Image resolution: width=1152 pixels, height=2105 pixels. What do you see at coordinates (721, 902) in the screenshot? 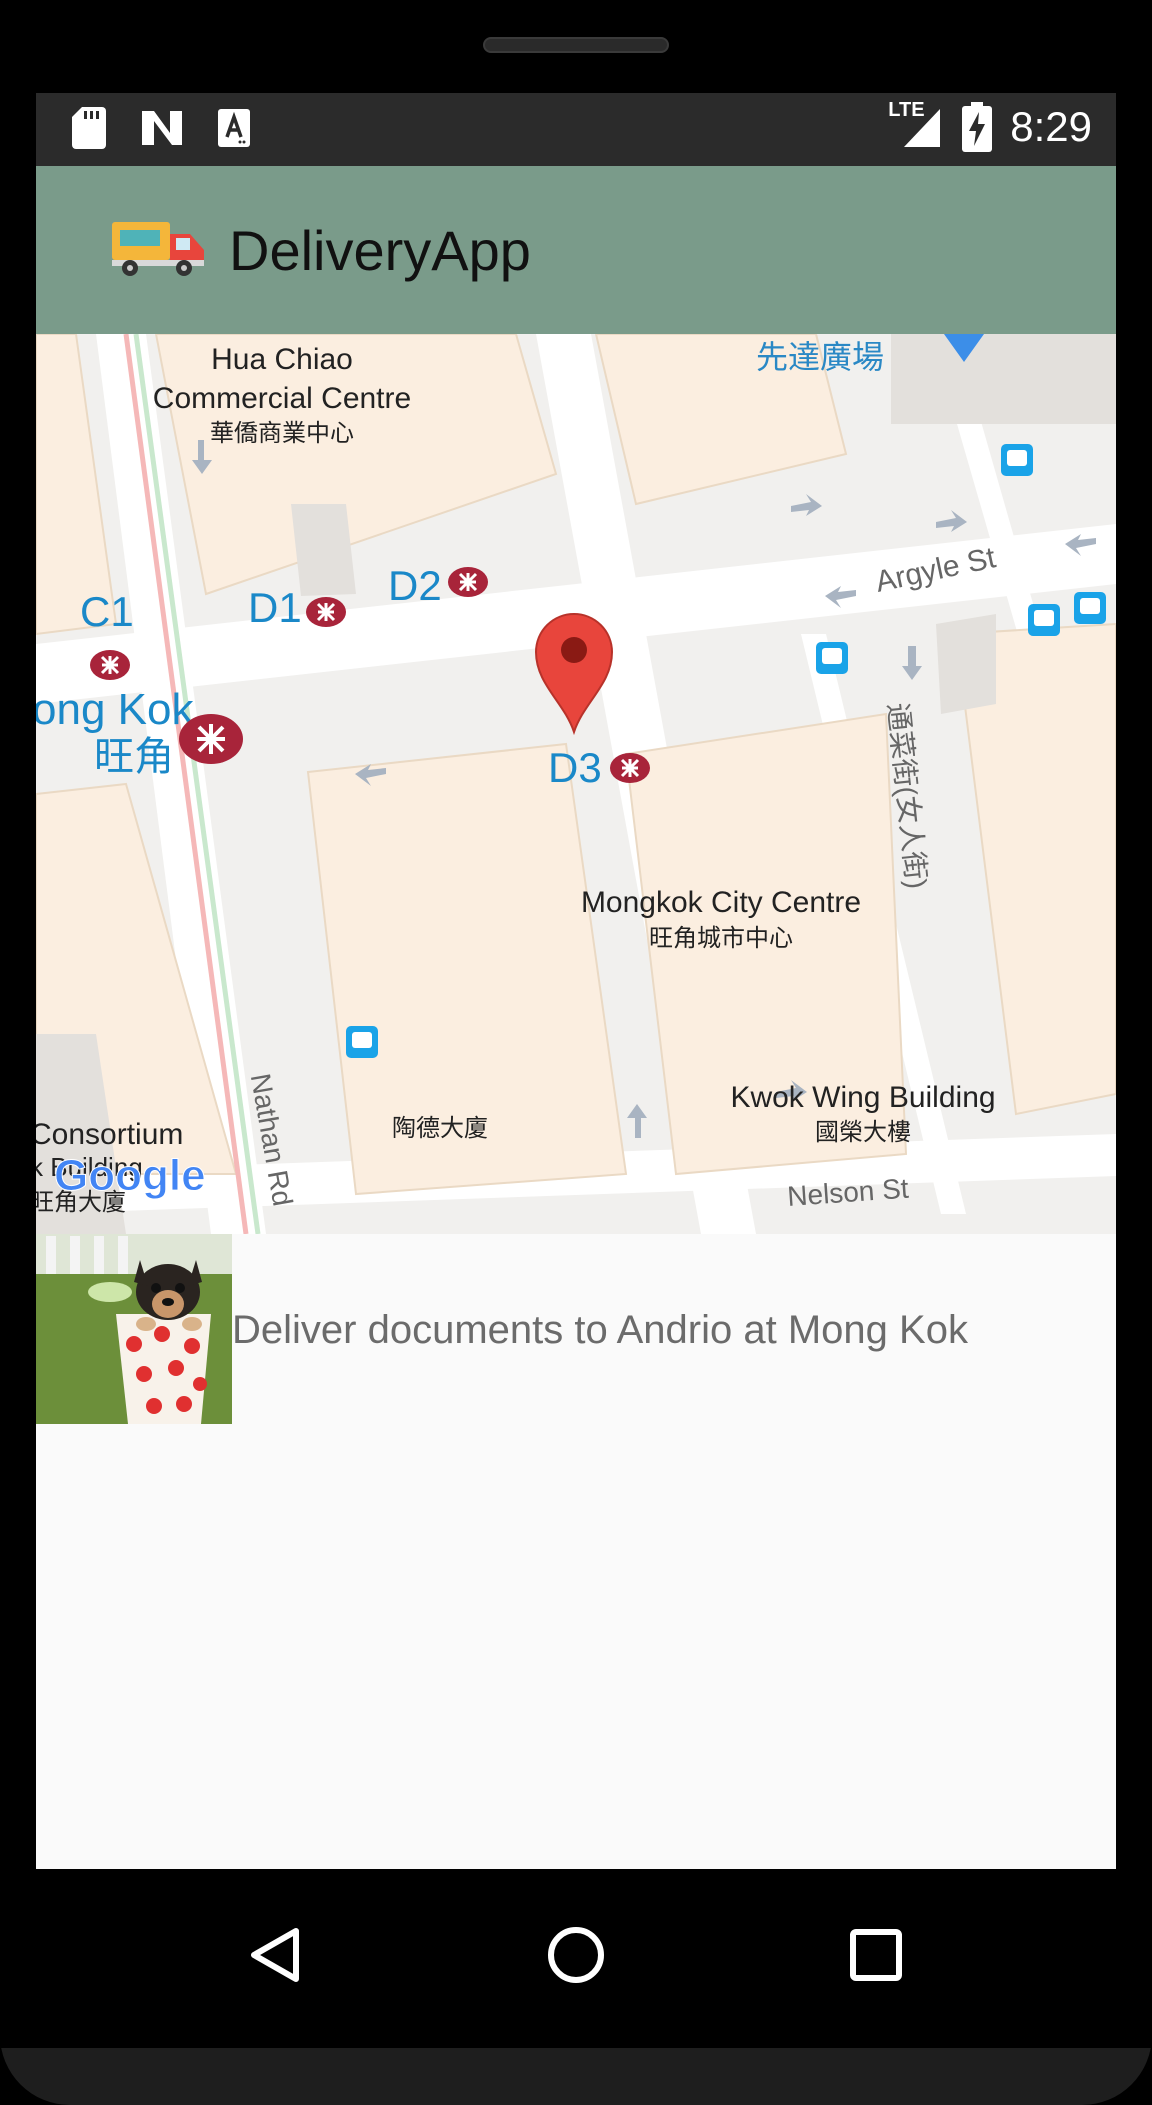
I see `label-mongkok-city-centre: Mongkok City Centre` at bounding box center [721, 902].